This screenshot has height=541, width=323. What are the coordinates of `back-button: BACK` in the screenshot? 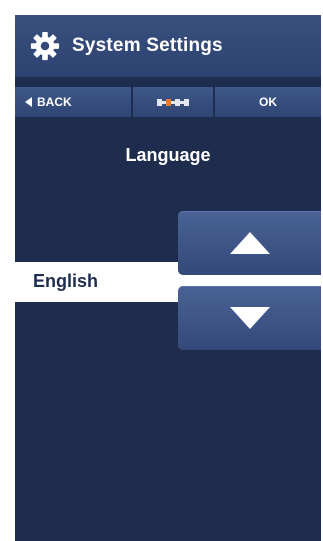 It's located at (73, 102).